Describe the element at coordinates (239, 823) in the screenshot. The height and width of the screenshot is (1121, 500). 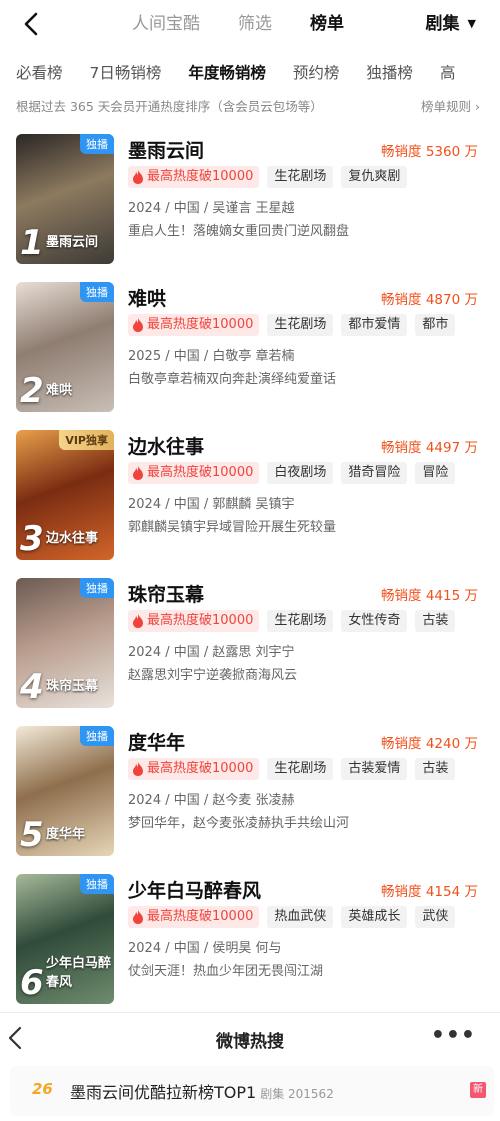
I see `show-description: 梦回华年，赵今麦张凌赫执手共绘山河` at that location.